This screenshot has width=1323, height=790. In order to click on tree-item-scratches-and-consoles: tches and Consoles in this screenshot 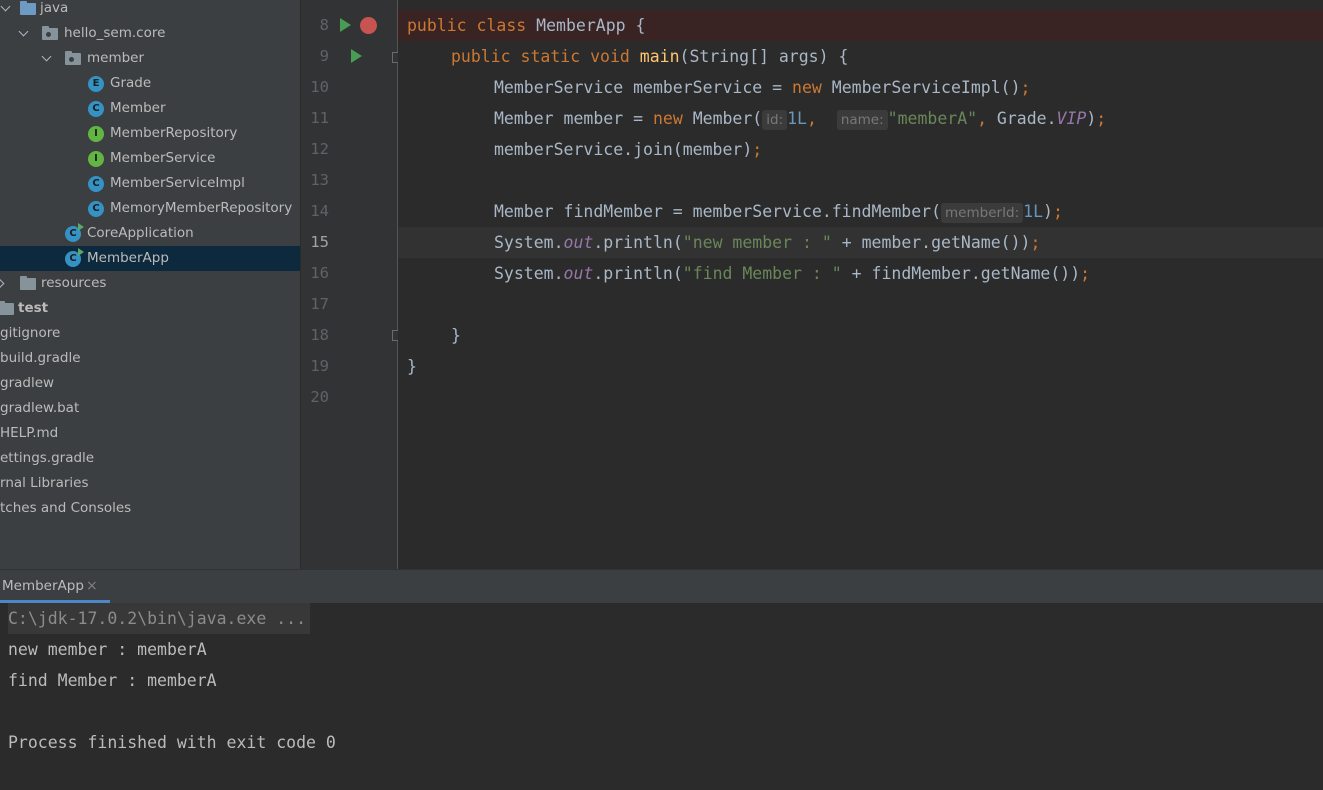, I will do `click(150, 508)`.